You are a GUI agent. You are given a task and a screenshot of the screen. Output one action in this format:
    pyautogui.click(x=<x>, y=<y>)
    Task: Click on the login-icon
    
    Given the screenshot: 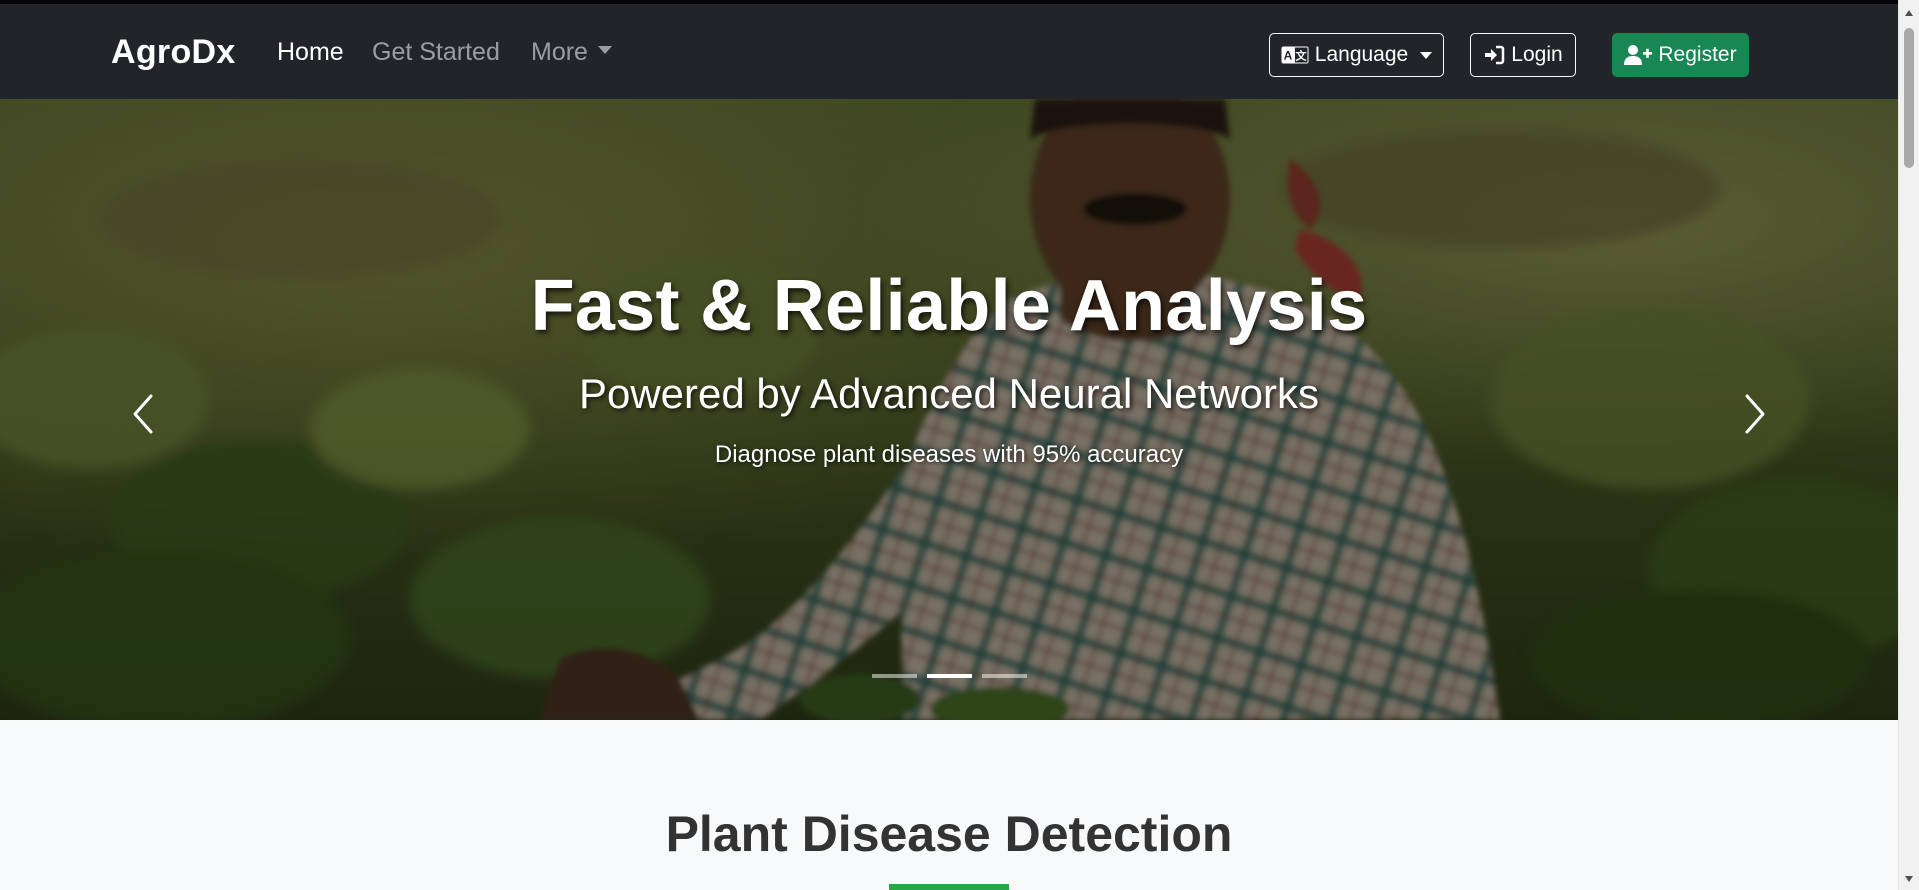 What is the action you would take?
    pyautogui.click(x=1494, y=55)
    